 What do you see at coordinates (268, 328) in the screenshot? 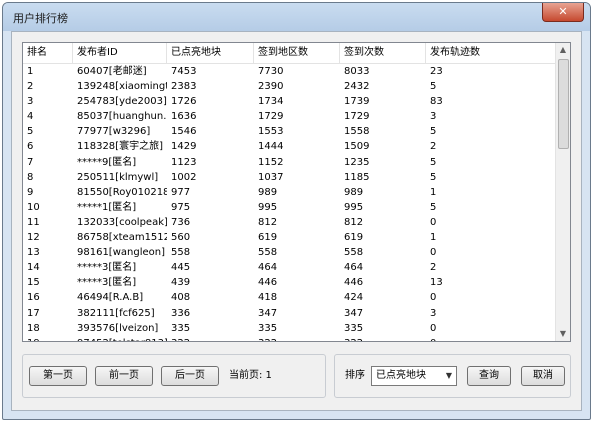
I see `cell-checkin-regions: 335` at bounding box center [268, 328].